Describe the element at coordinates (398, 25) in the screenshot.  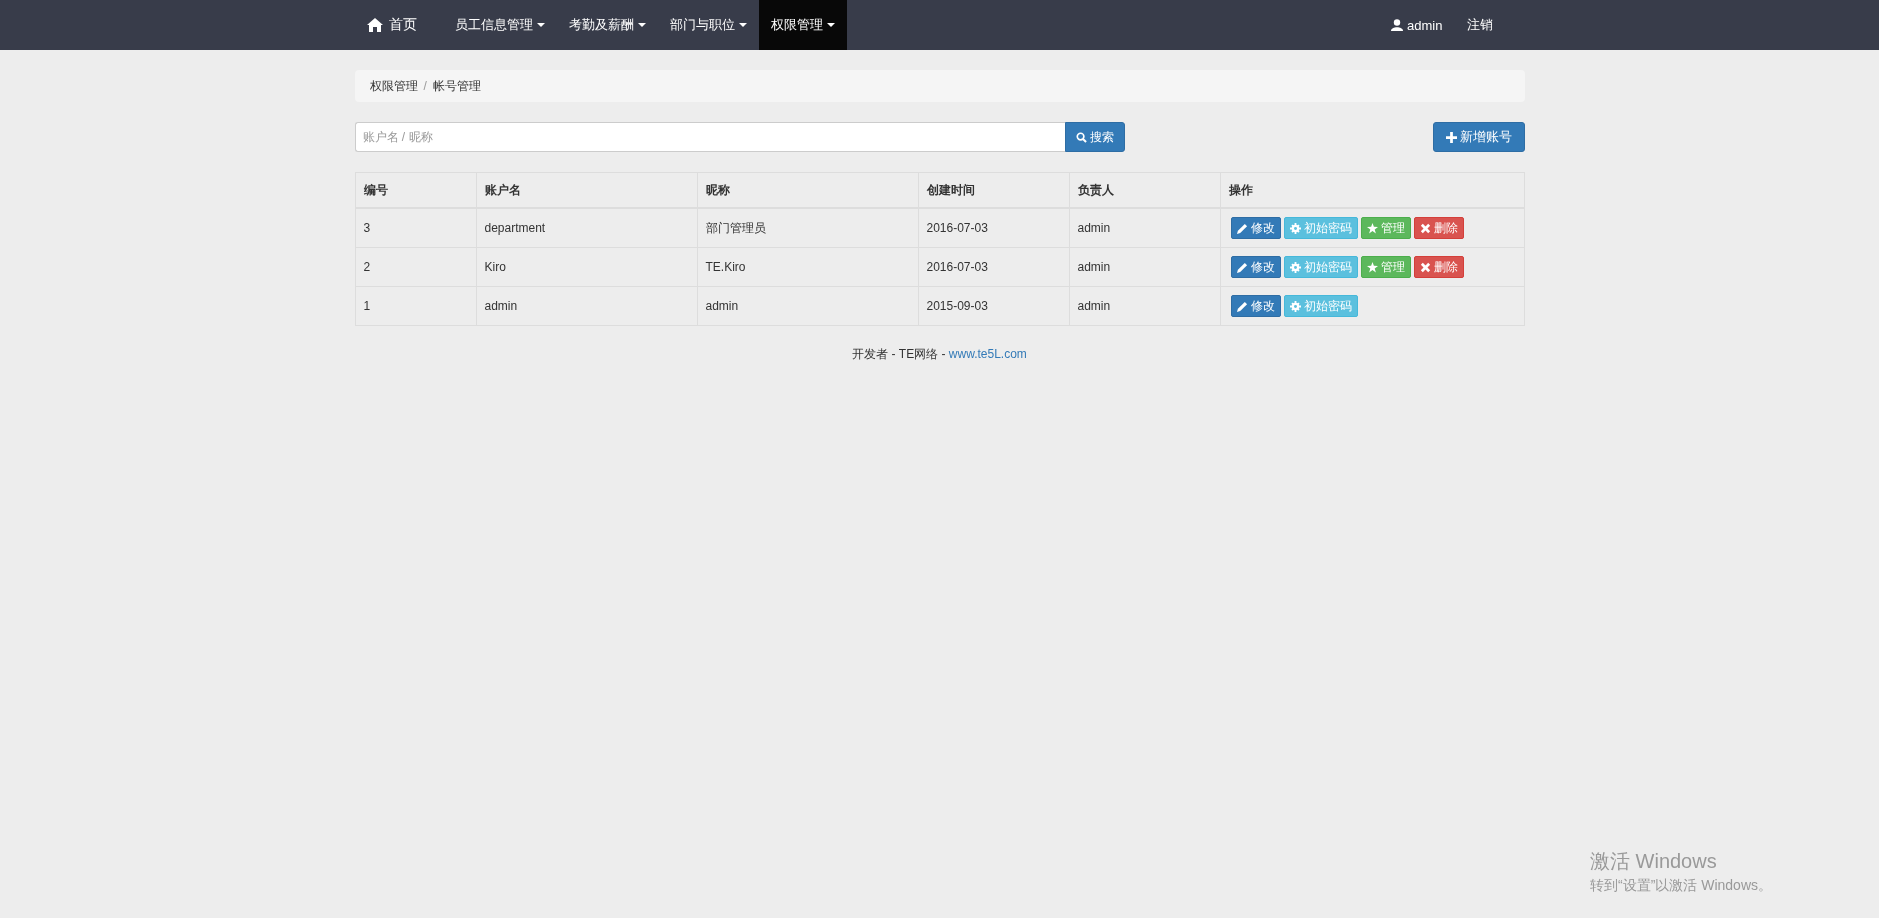
I see `nav-menu-item: 首页` at that location.